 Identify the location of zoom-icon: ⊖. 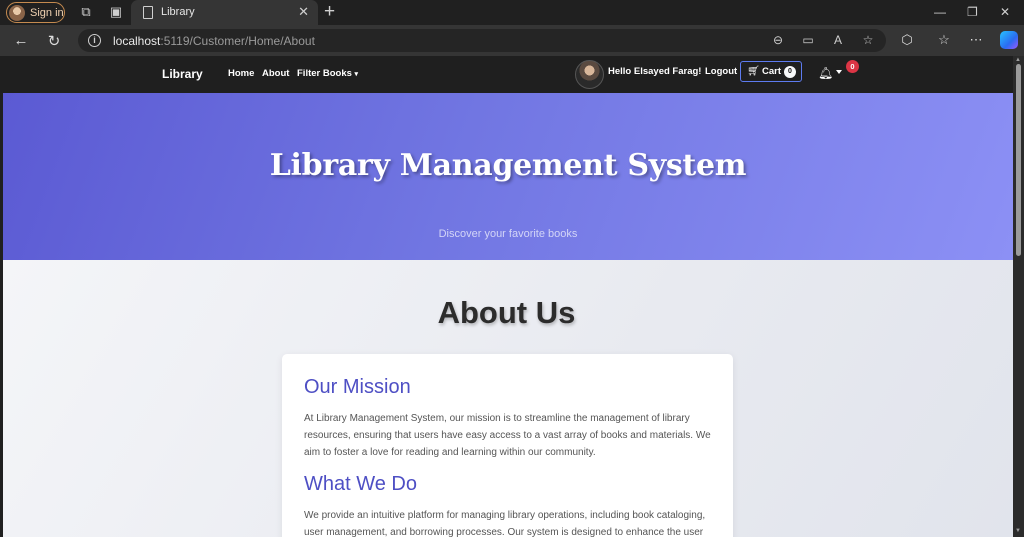
(778, 40).